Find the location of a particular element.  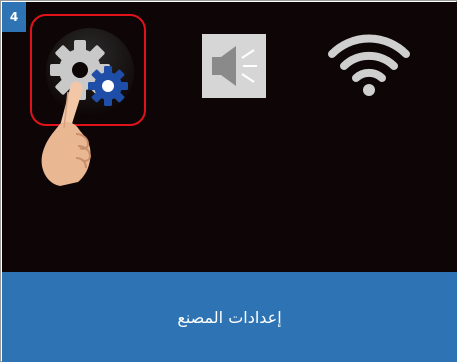

wifi-button is located at coordinates (369, 65).